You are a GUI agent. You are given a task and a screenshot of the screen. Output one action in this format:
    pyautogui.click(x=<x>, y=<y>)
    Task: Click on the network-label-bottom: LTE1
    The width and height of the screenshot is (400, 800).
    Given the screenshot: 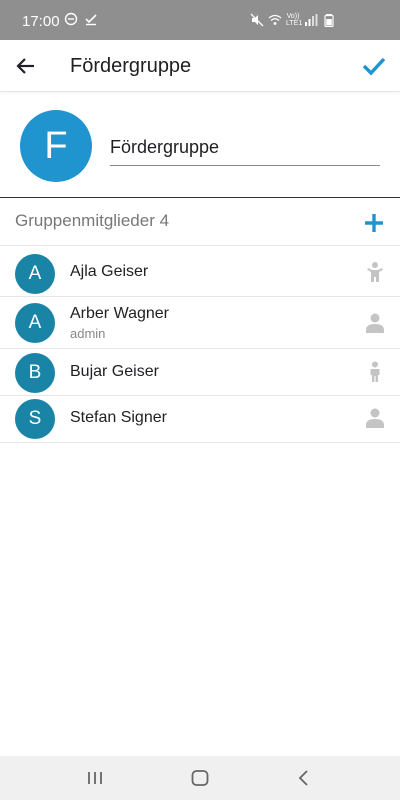 What is the action you would take?
    pyautogui.click(x=294, y=23)
    